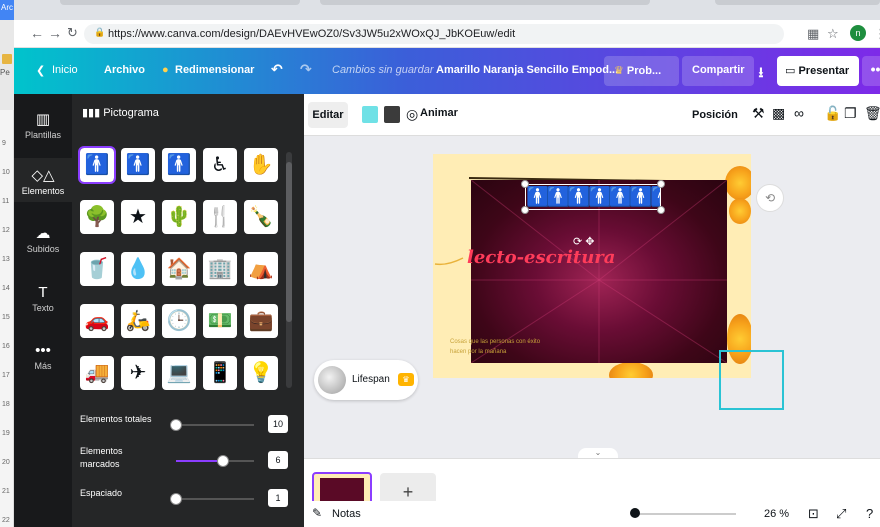 The height and width of the screenshot is (527, 880). What do you see at coordinates (684, 514) in the screenshot?
I see `zoom-slider` at bounding box center [684, 514].